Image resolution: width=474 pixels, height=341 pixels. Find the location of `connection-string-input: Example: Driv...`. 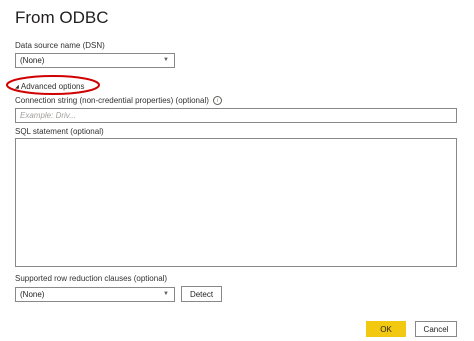

connection-string-input: Example: Driv... is located at coordinates (236, 115).